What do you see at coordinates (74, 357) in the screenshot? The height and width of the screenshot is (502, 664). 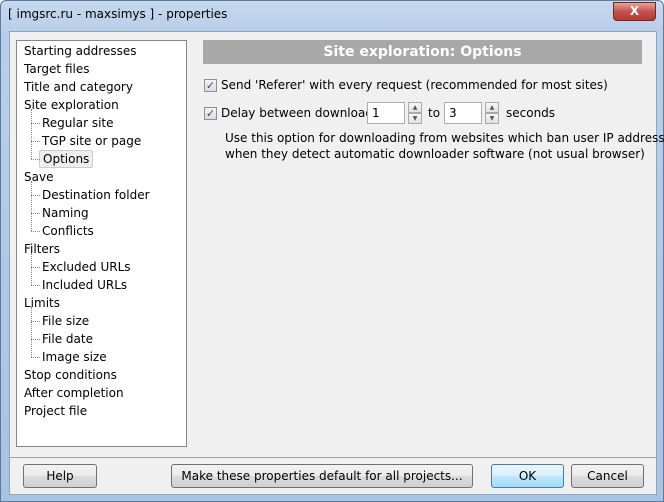 I see `tree-item: Image size` at bounding box center [74, 357].